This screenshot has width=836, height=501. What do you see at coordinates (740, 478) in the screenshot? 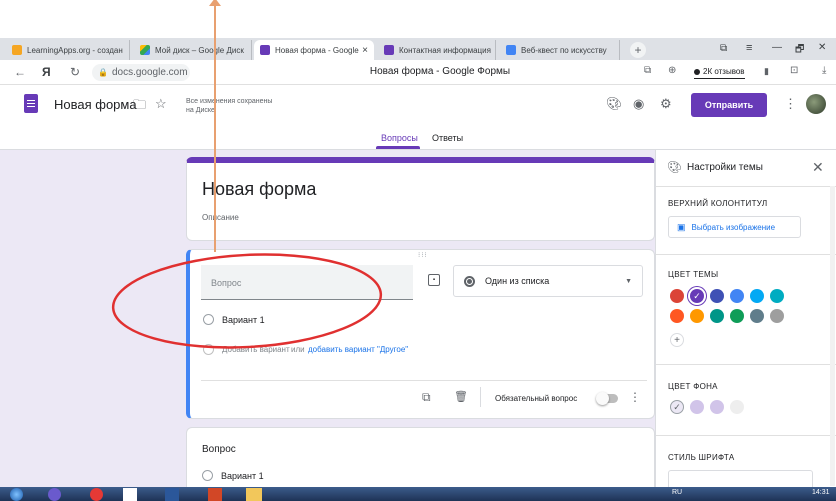
I see `font-style-select` at bounding box center [740, 478].